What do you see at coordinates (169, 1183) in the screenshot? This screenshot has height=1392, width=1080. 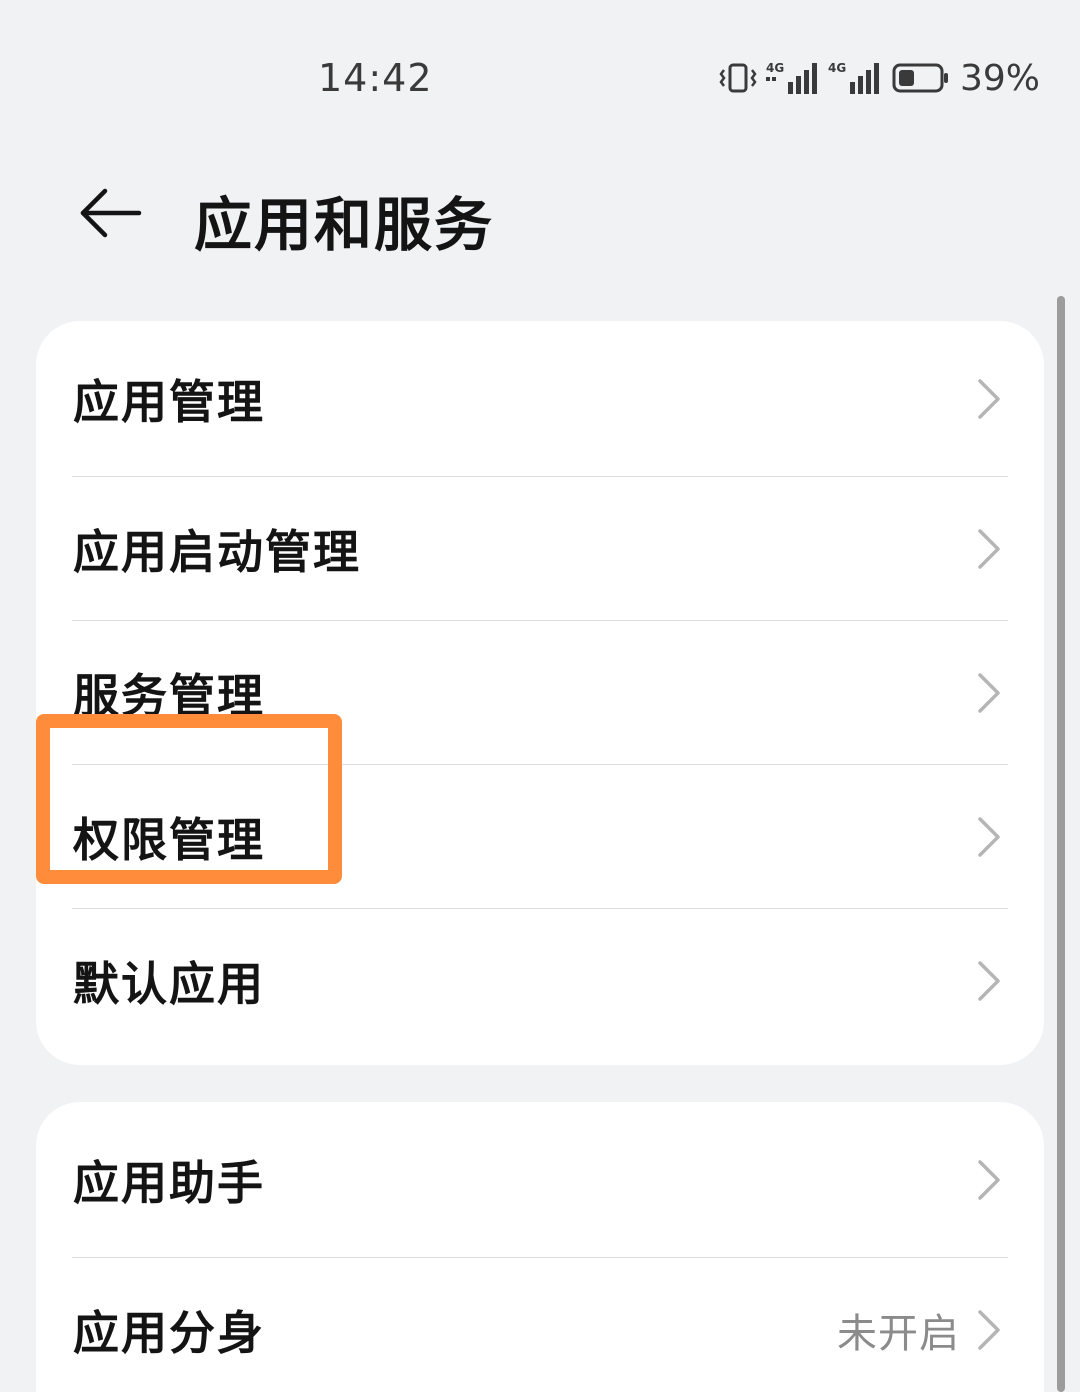 I see `list-item-label: 应用助手` at bounding box center [169, 1183].